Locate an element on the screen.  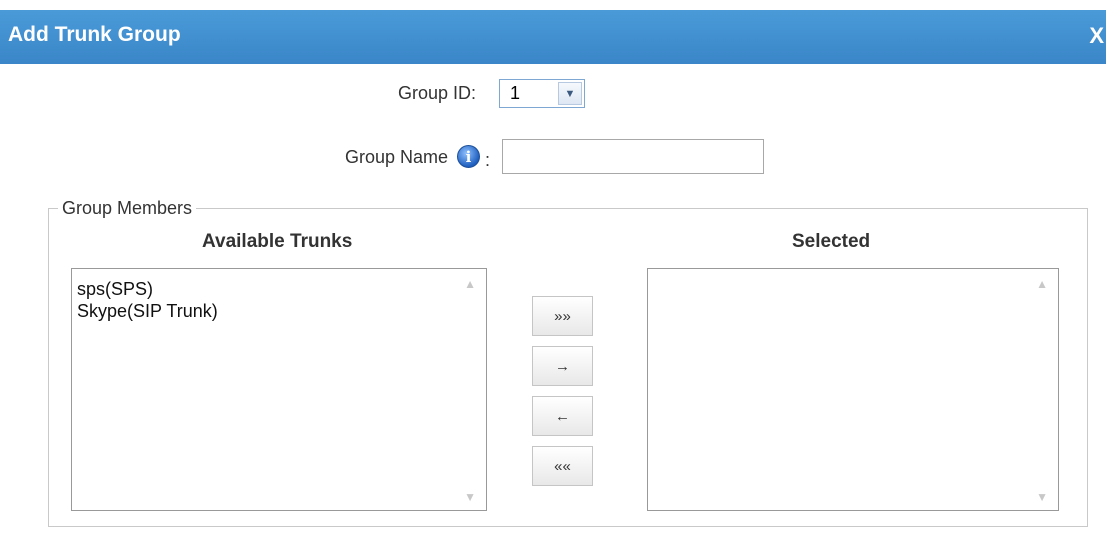
chevron-down-icon: ▼ is located at coordinates (570, 93).